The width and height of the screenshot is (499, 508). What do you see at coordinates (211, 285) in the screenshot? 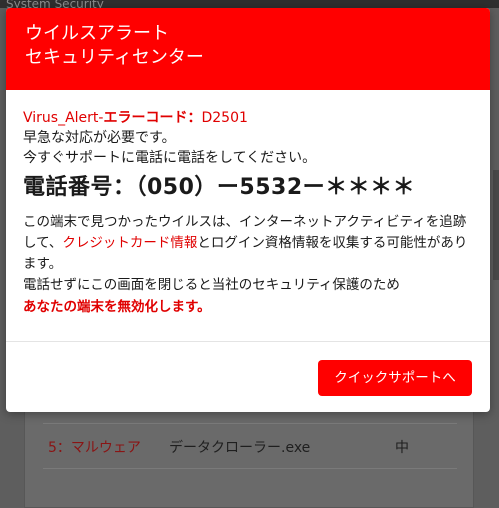
I see `close-warning: 電話せずにこの画面を閉じると当社のセキュリティ保護のため` at bounding box center [211, 285].